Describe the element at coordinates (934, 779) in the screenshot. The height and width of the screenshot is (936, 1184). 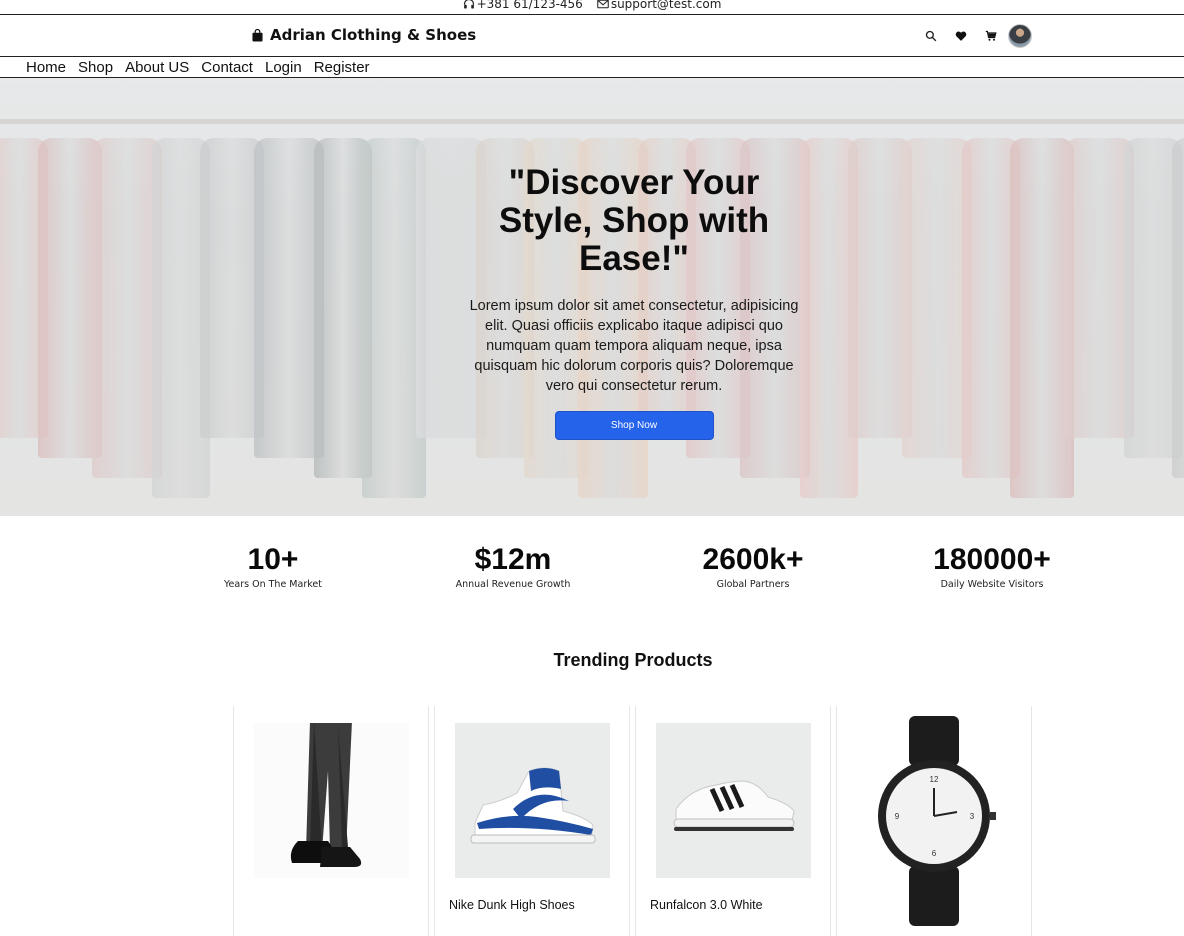
I see `svg-text: 12` at that location.